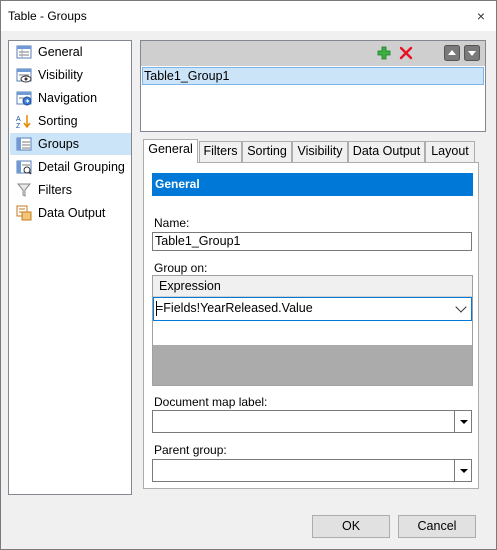 The image size is (497, 550). What do you see at coordinates (234, 308) in the screenshot?
I see `expression-value: =Fields!YearReleased.Value` at bounding box center [234, 308].